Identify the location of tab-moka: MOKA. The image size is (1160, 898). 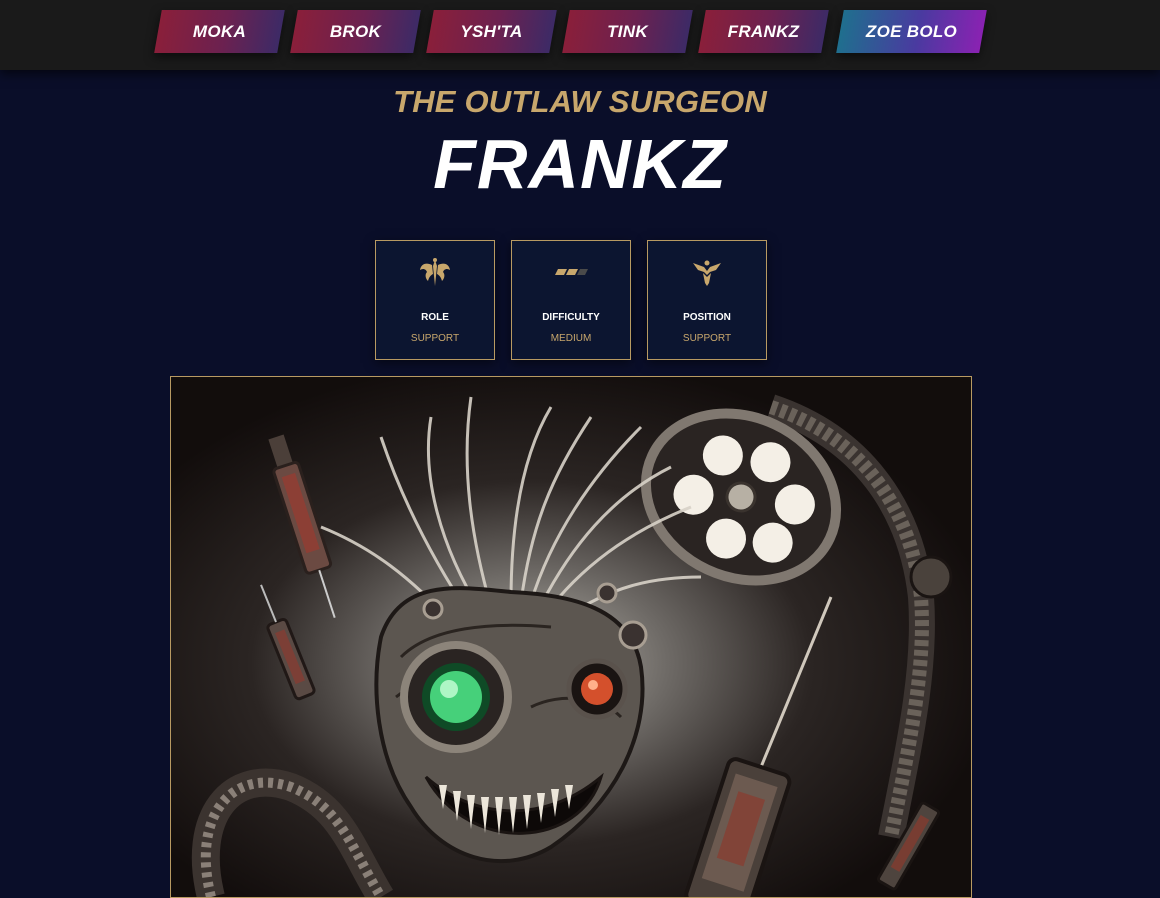
(219, 31).